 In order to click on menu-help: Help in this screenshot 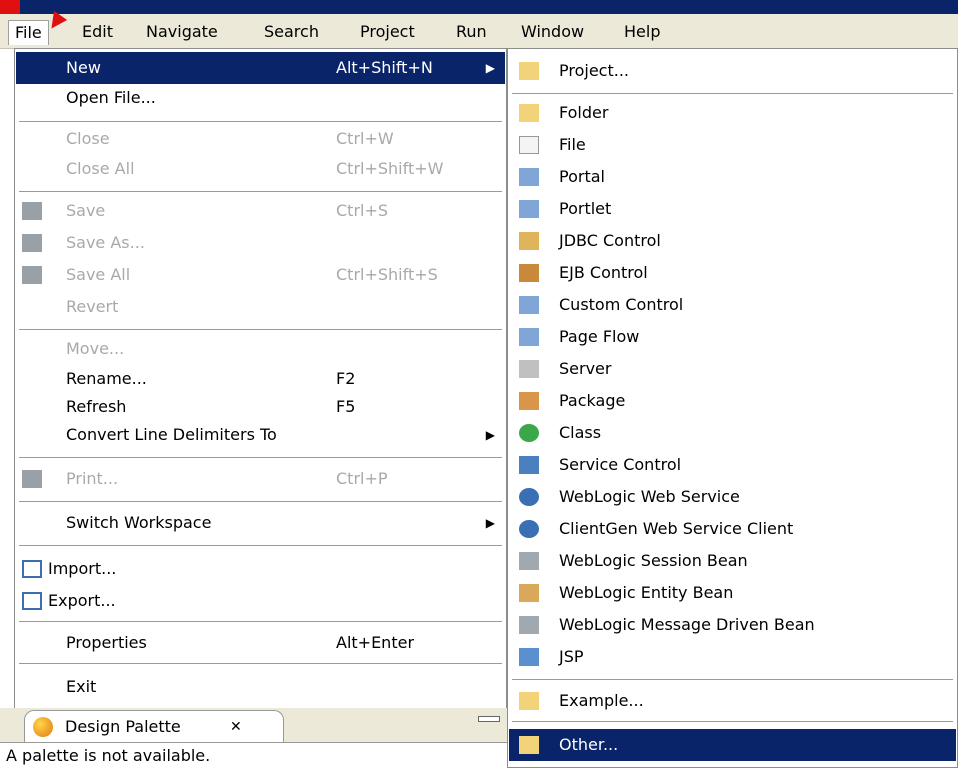, I will do `click(642, 32)`.